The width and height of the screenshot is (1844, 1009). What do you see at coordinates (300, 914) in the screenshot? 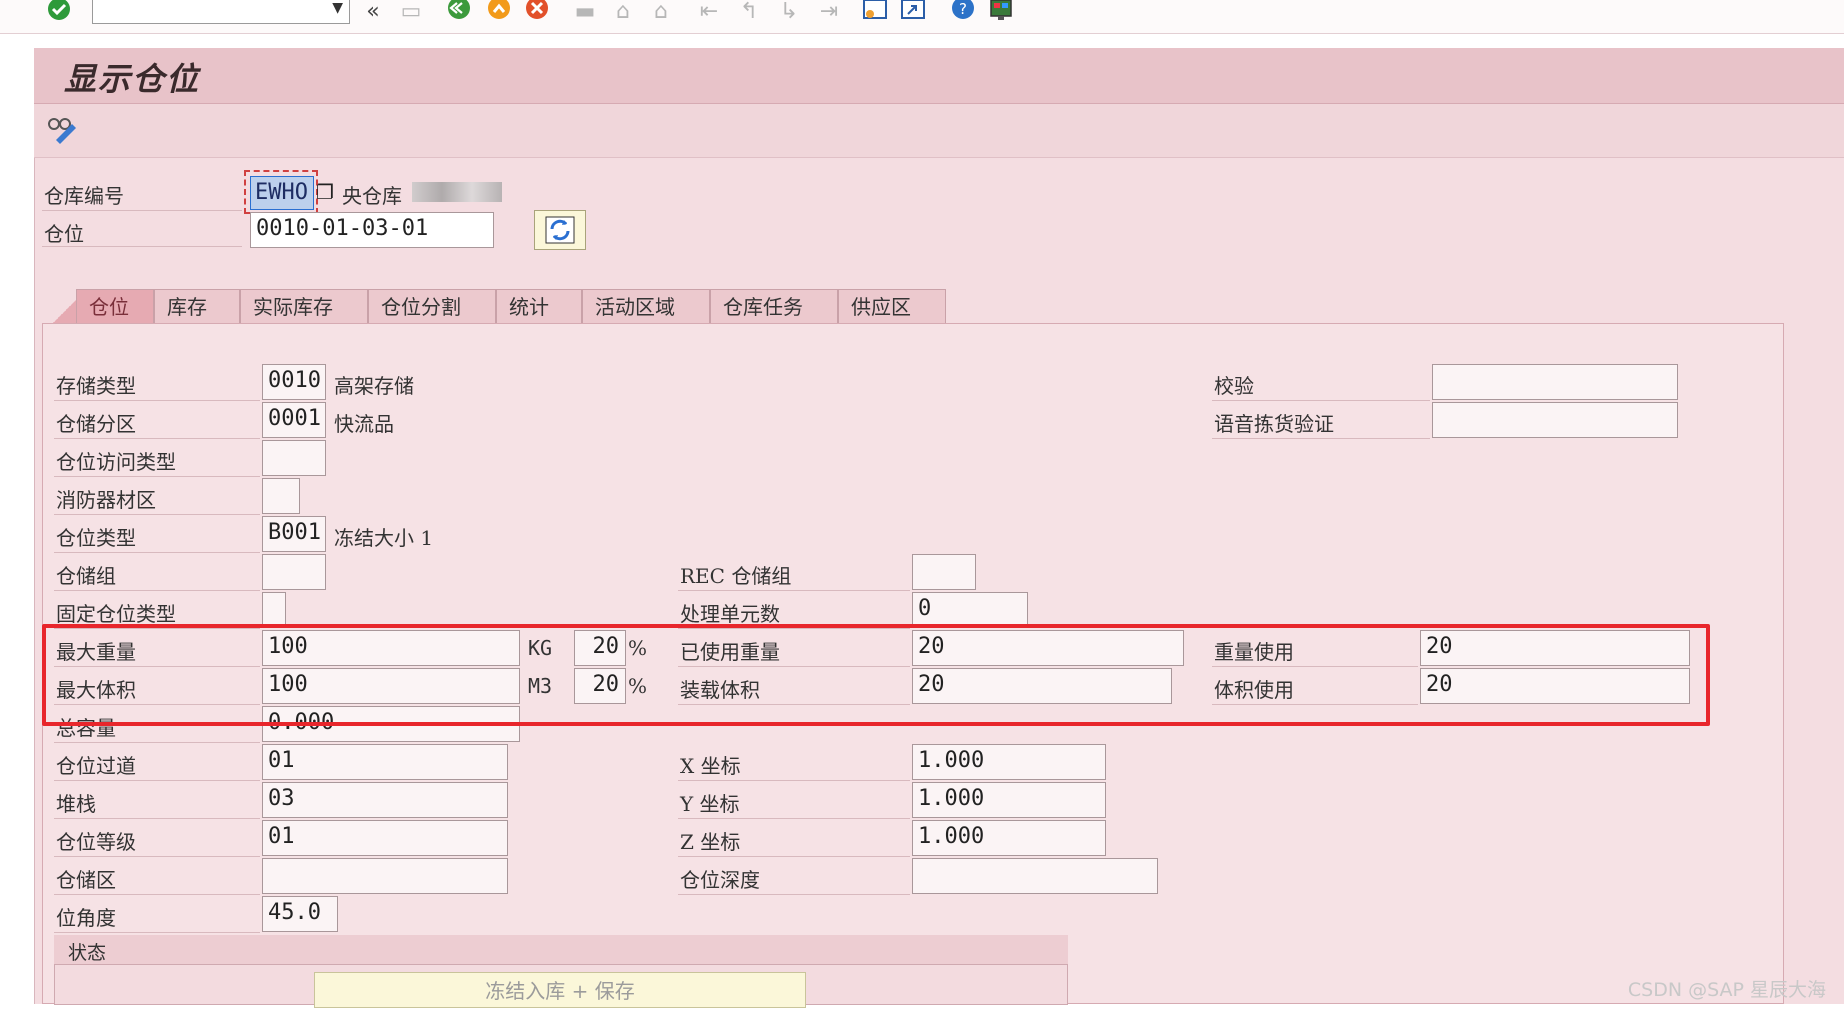
I see `angle-input: 45.0` at bounding box center [300, 914].